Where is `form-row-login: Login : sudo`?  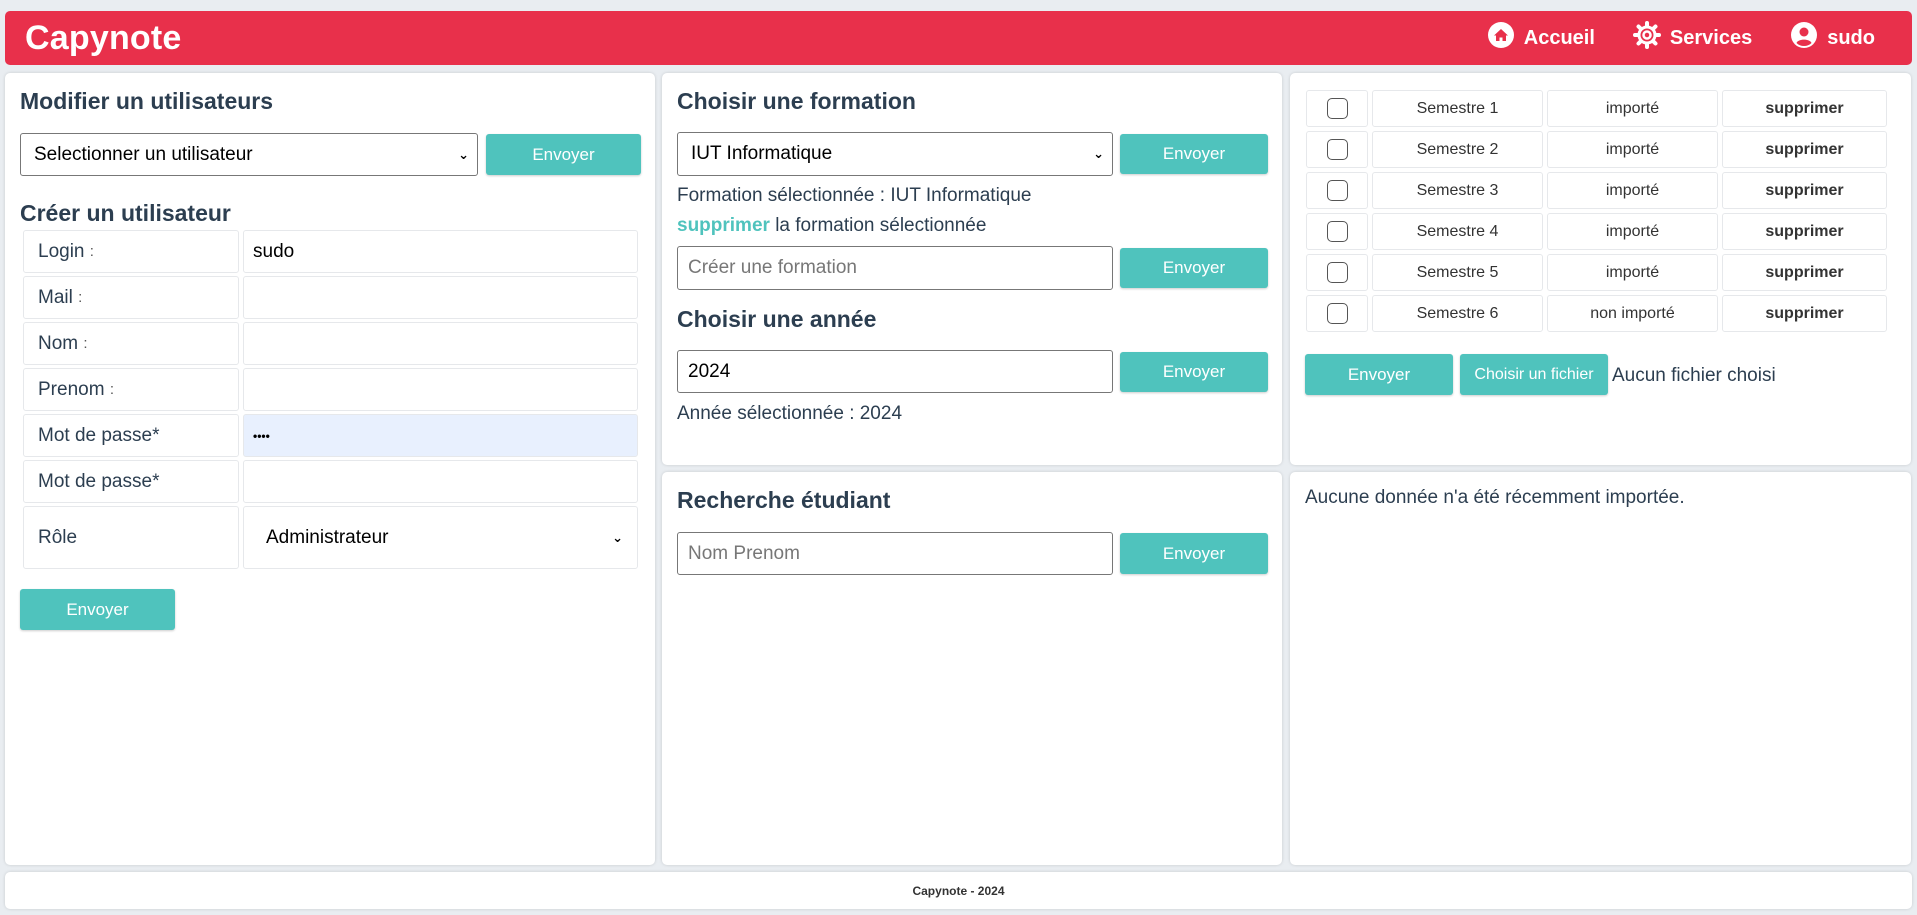 form-row-login: Login : sudo is located at coordinates (333, 251).